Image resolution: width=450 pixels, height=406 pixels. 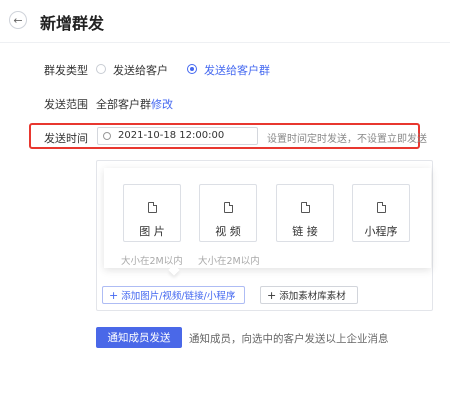 What do you see at coordinates (381, 231) in the screenshot?
I see `material-card-label: 小程序` at bounding box center [381, 231].